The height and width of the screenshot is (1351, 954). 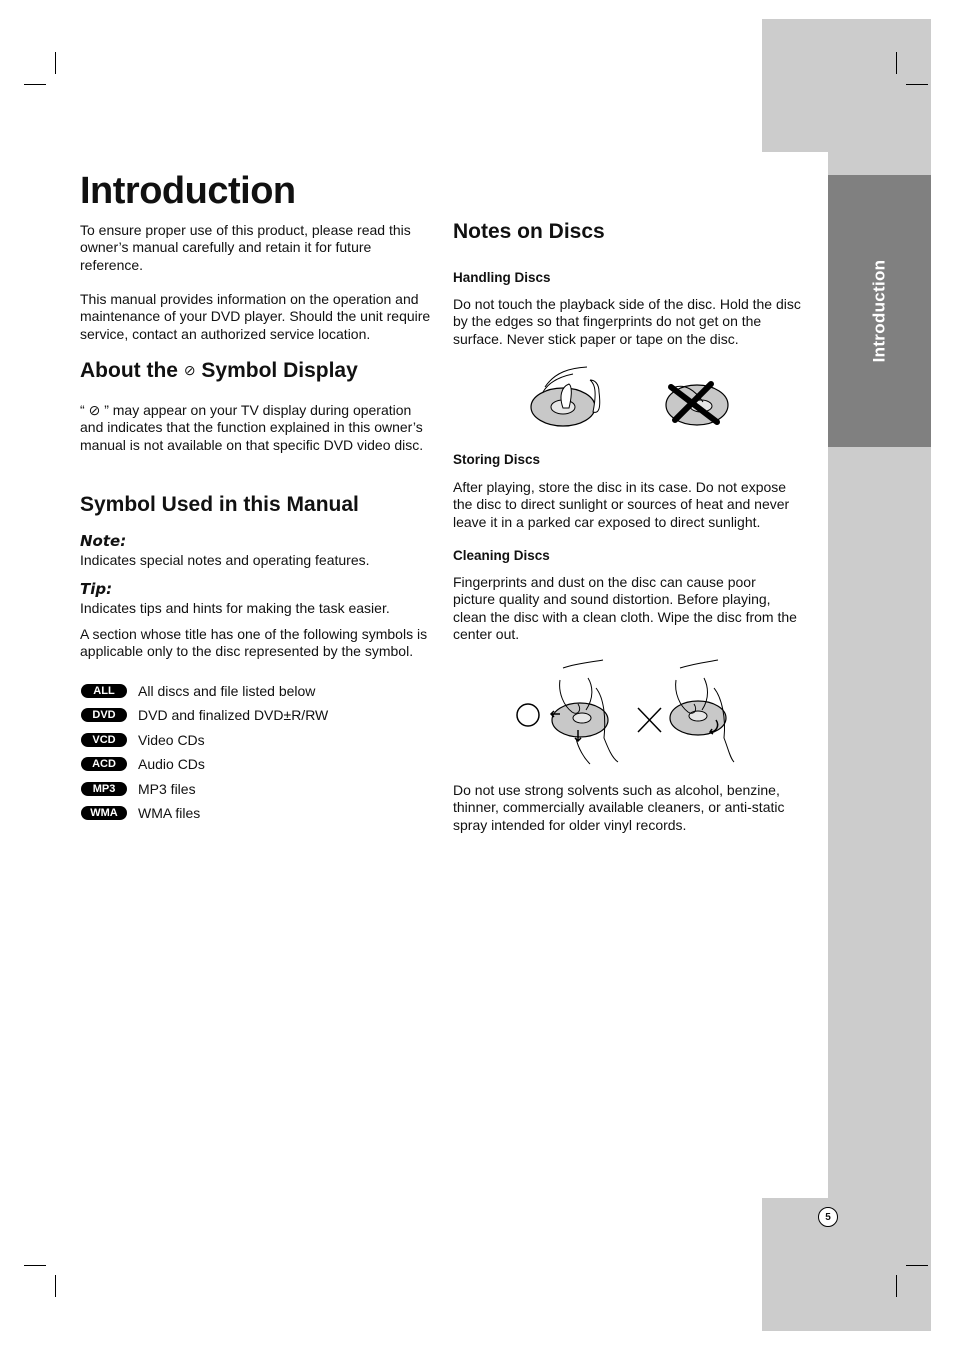 What do you see at coordinates (629, 396) in the screenshot?
I see `handling-illustration` at bounding box center [629, 396].